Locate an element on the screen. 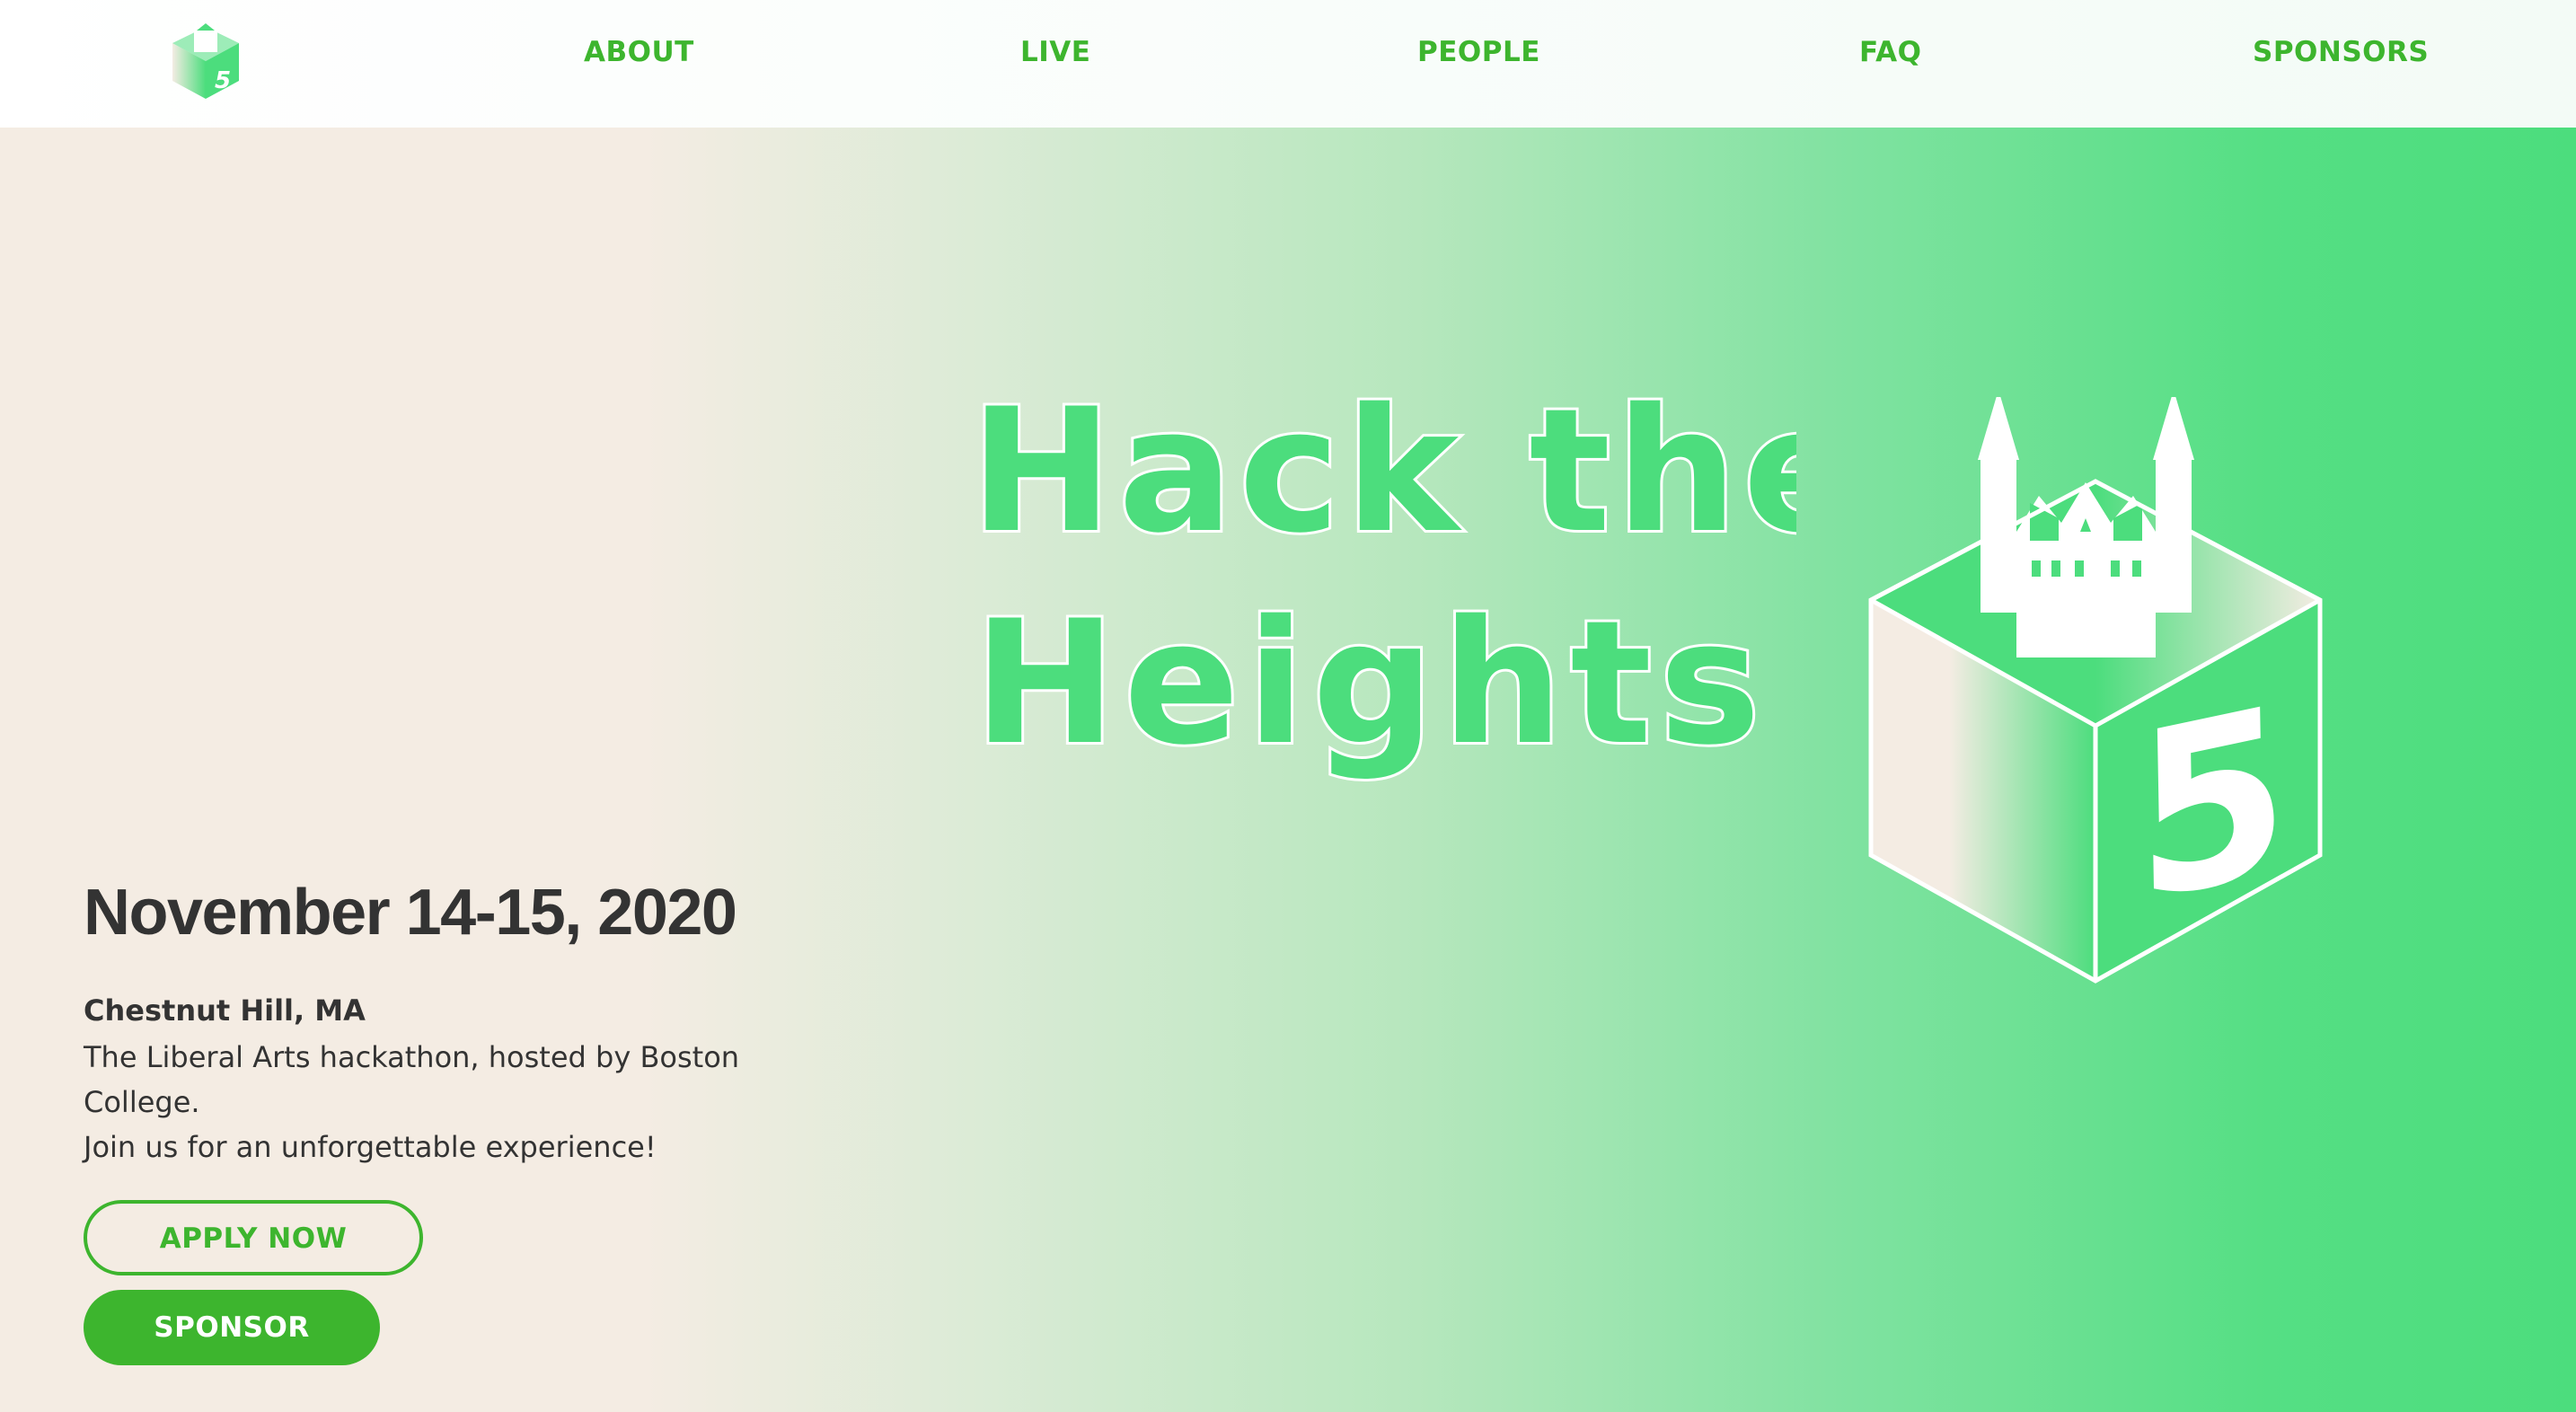 The image size is (2576, 1412). nav-link-sponsors: SPONSORS is located at coordinates (2341, 52).